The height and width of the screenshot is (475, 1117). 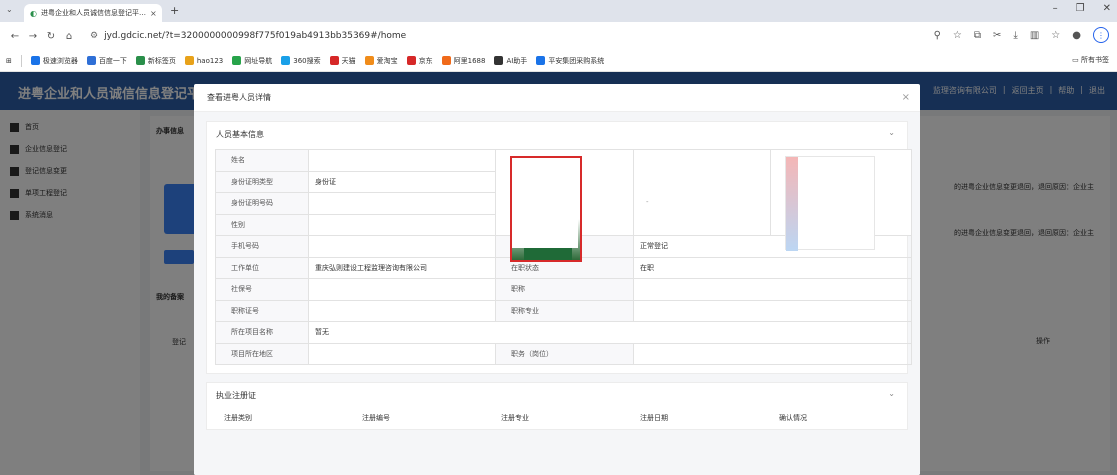 I want to click on bookmark-item: AI助手, so click(x=510, y=61).